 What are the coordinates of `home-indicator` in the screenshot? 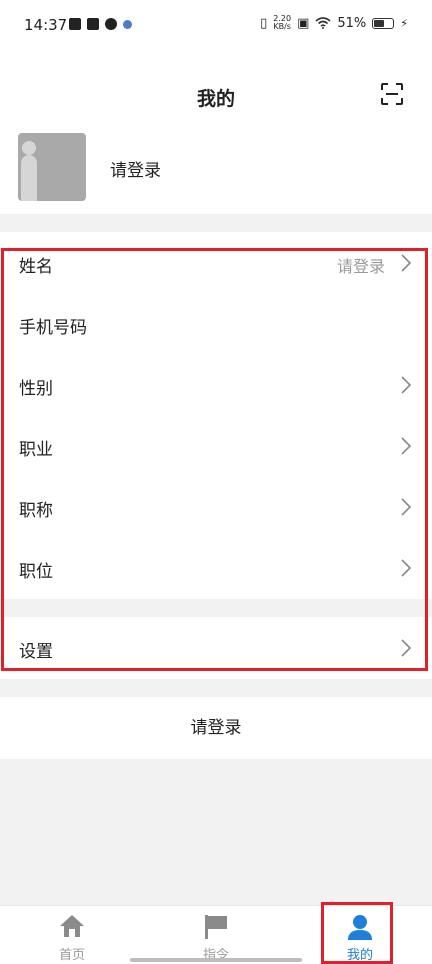 It's located at (216, 960).